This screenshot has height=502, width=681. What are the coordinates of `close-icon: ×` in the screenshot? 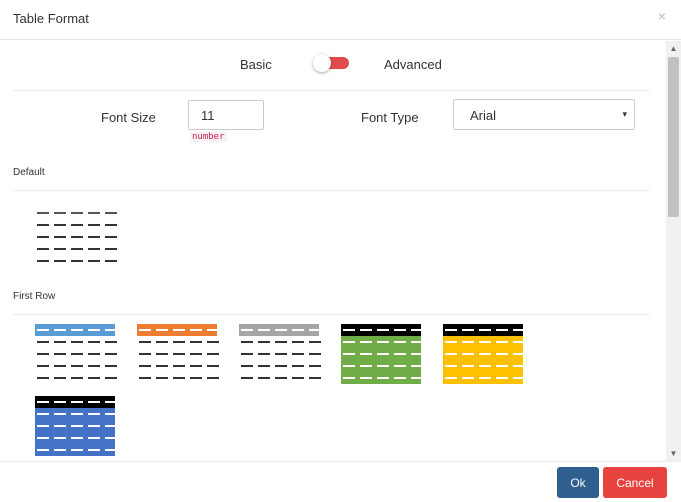 It's located at (662, 16).